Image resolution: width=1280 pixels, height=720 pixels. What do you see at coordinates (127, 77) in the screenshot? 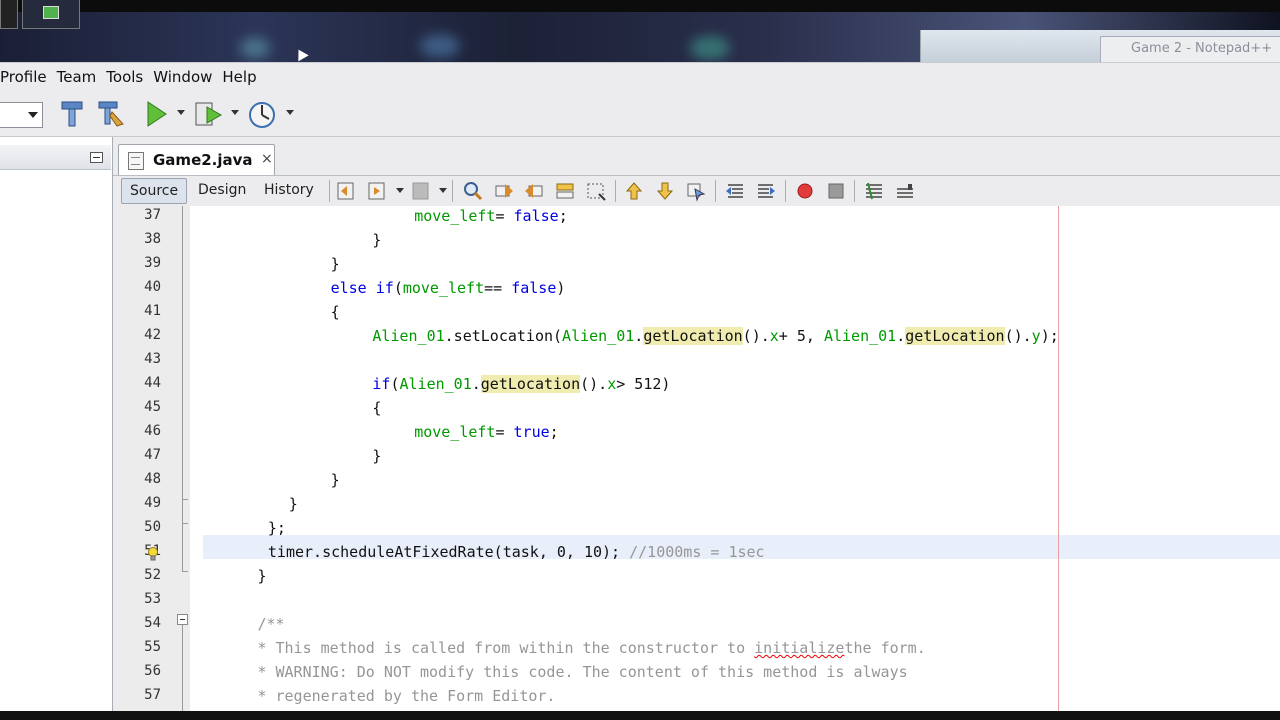
I see `menu-tools: Tools` at bounding box center [127, 77].